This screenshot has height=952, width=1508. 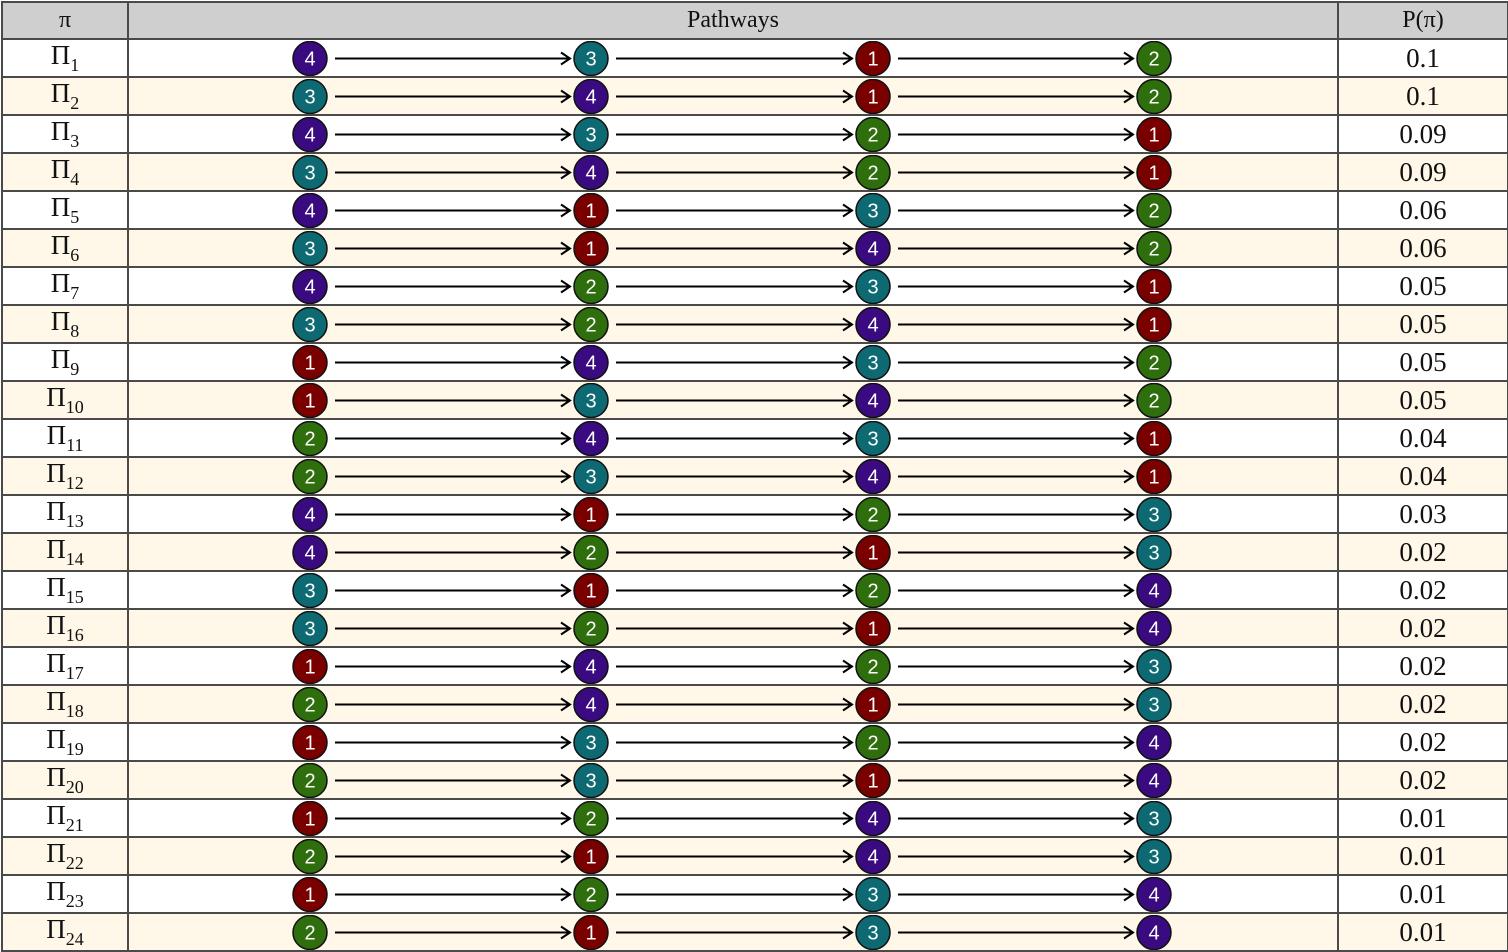 I want to click on pathway-subscript: 9, so click(x=75, y=369).